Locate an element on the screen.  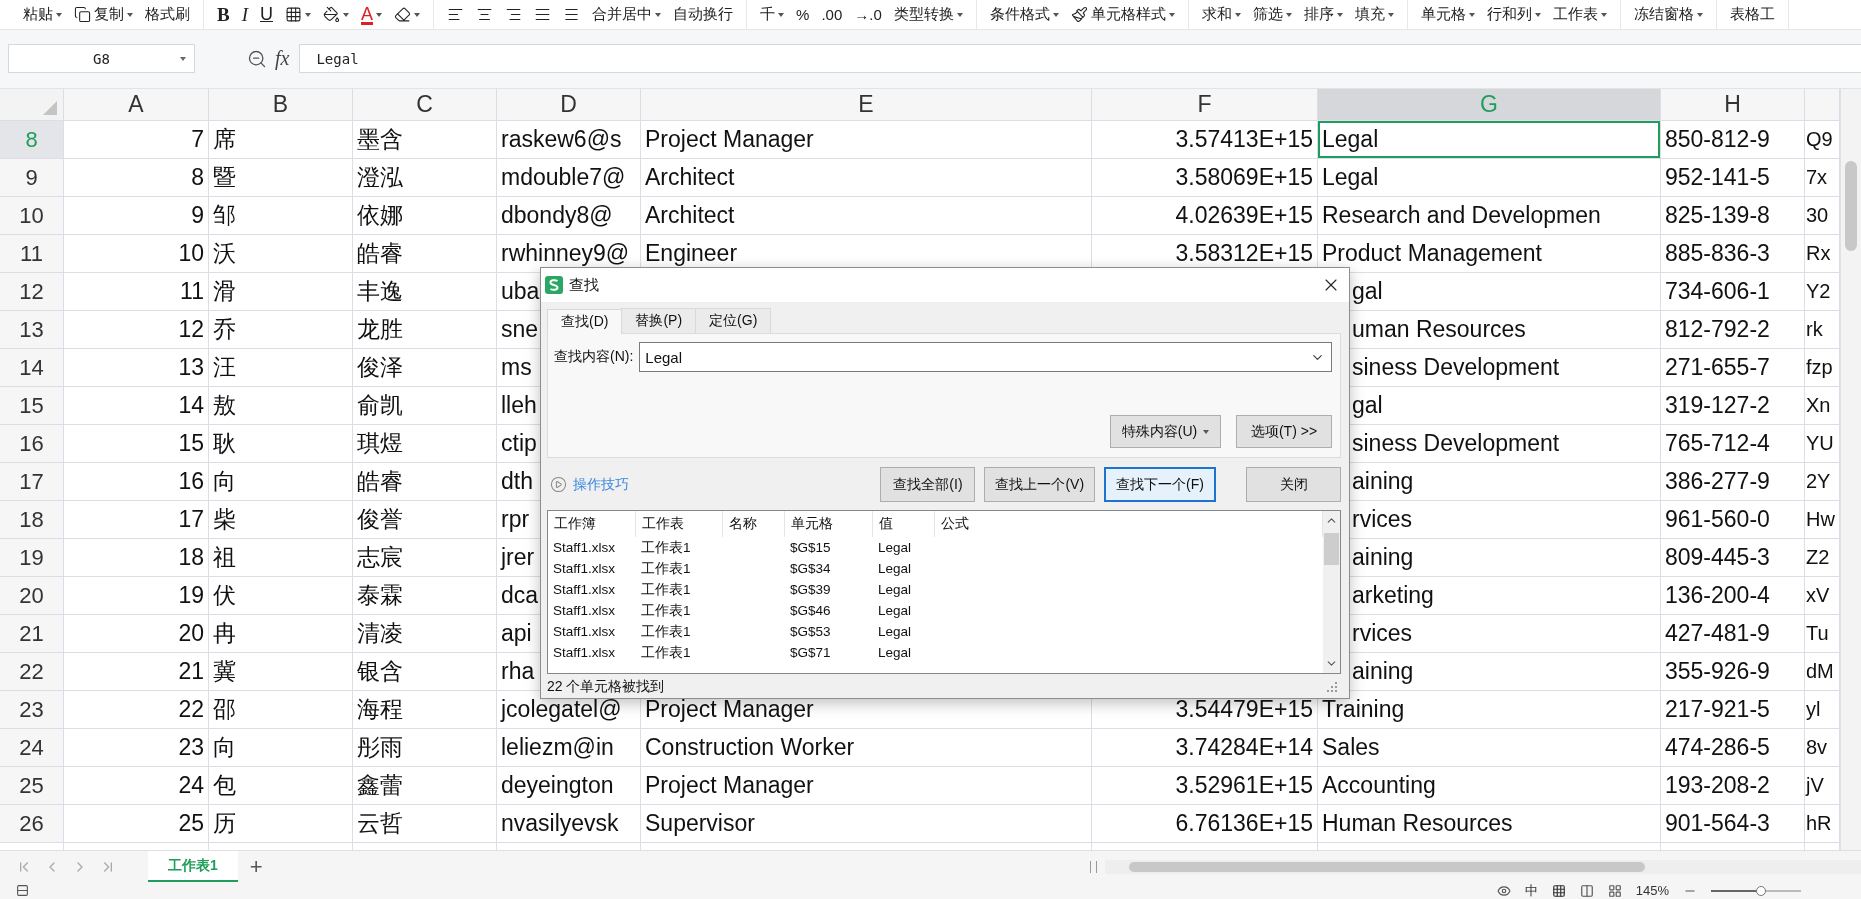
scroll-thumb is located at coordinates (1331, 549).